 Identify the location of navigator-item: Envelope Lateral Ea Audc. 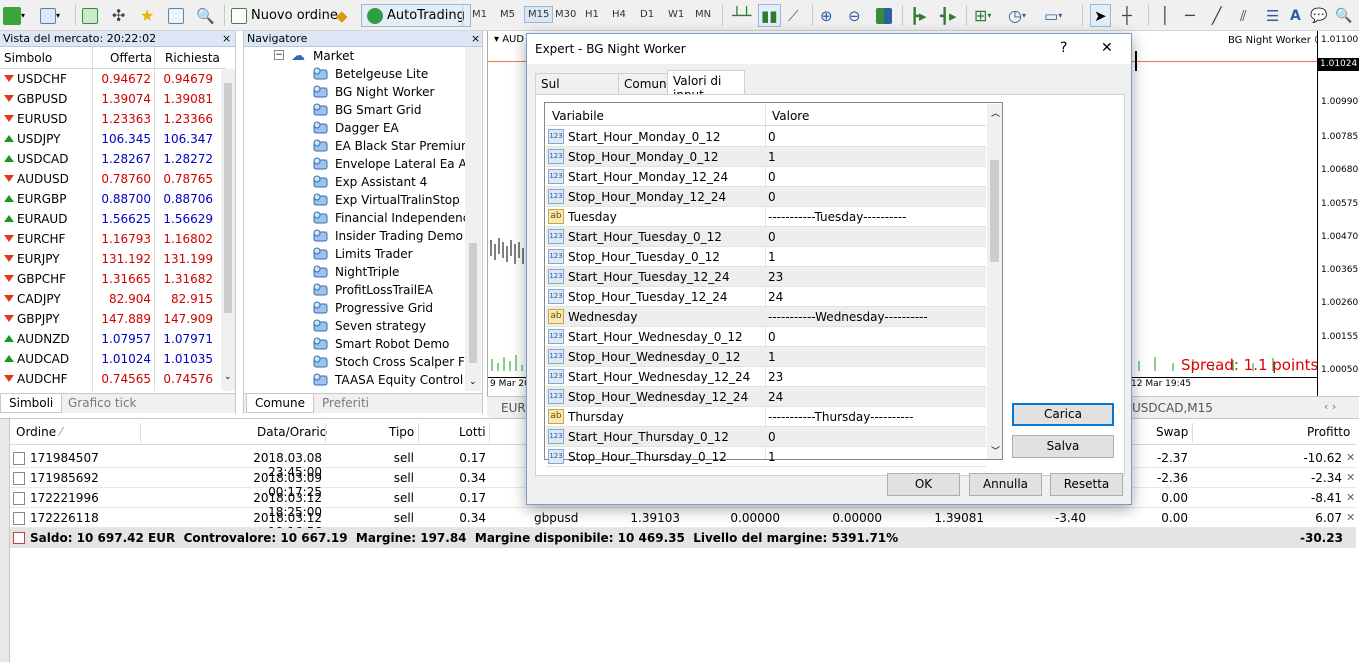
(397, 164).